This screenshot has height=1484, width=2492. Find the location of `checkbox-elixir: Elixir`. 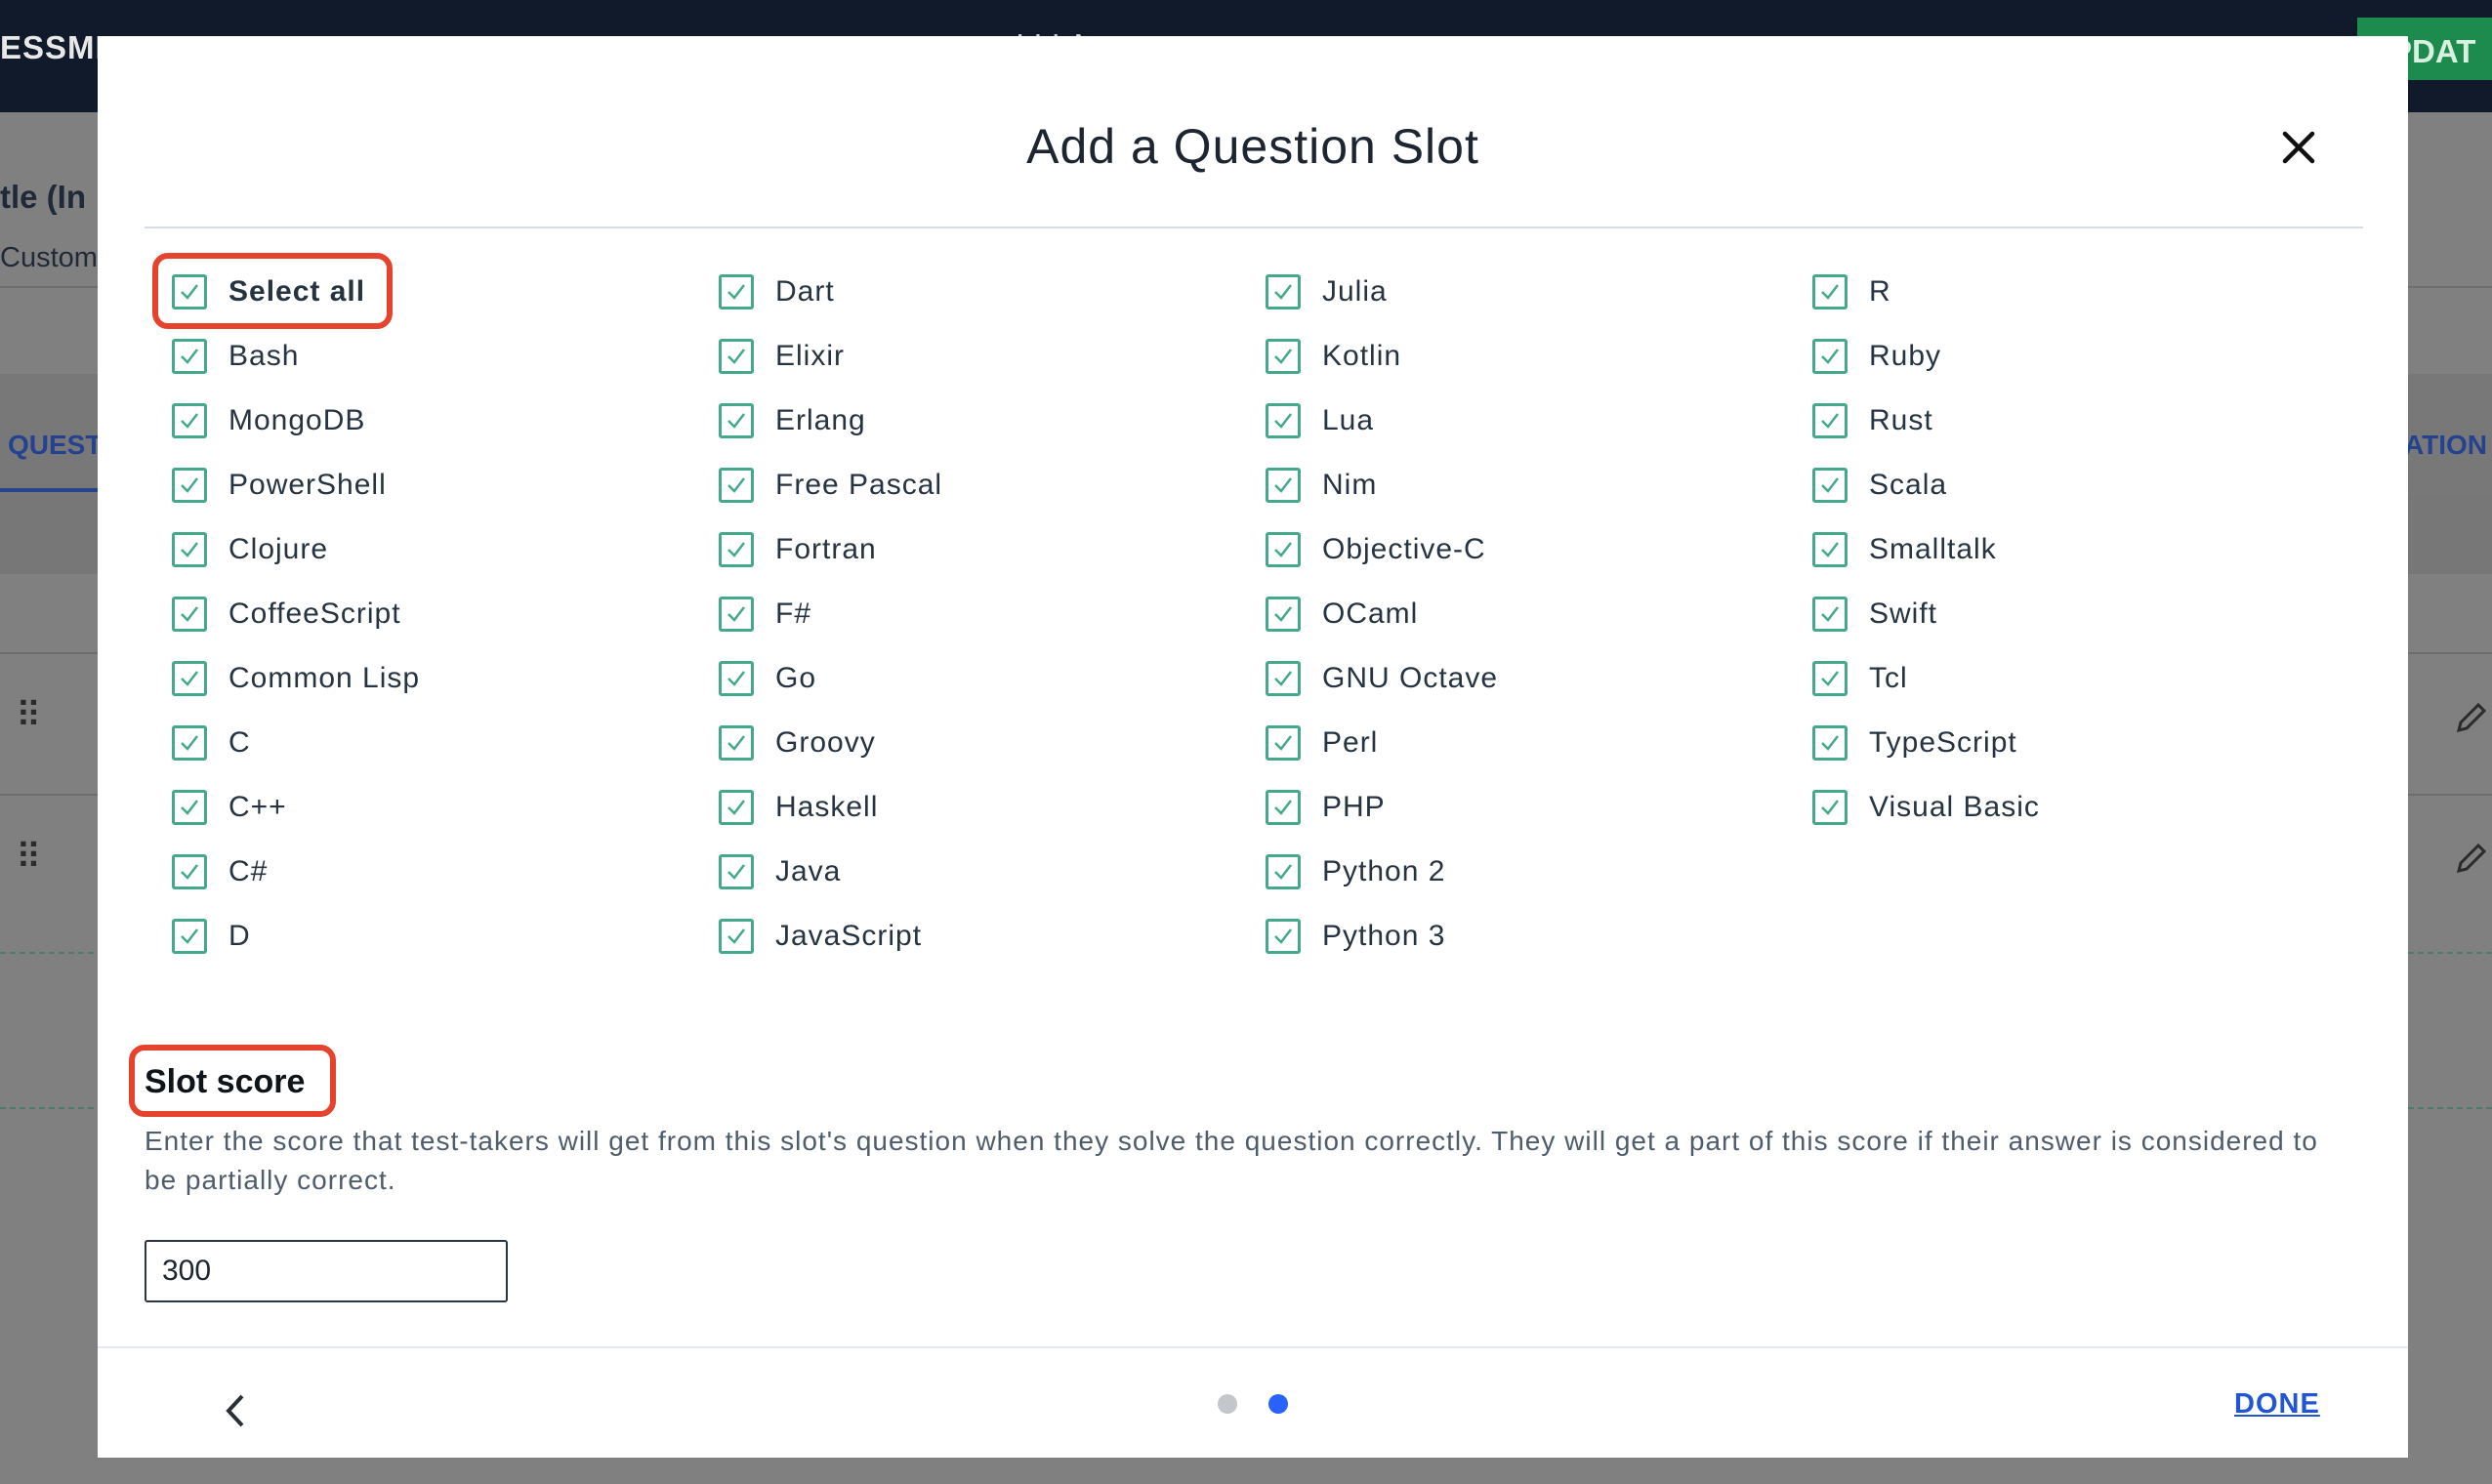

checkbox-elixir: Elixir is located at coordinates (782, 357).